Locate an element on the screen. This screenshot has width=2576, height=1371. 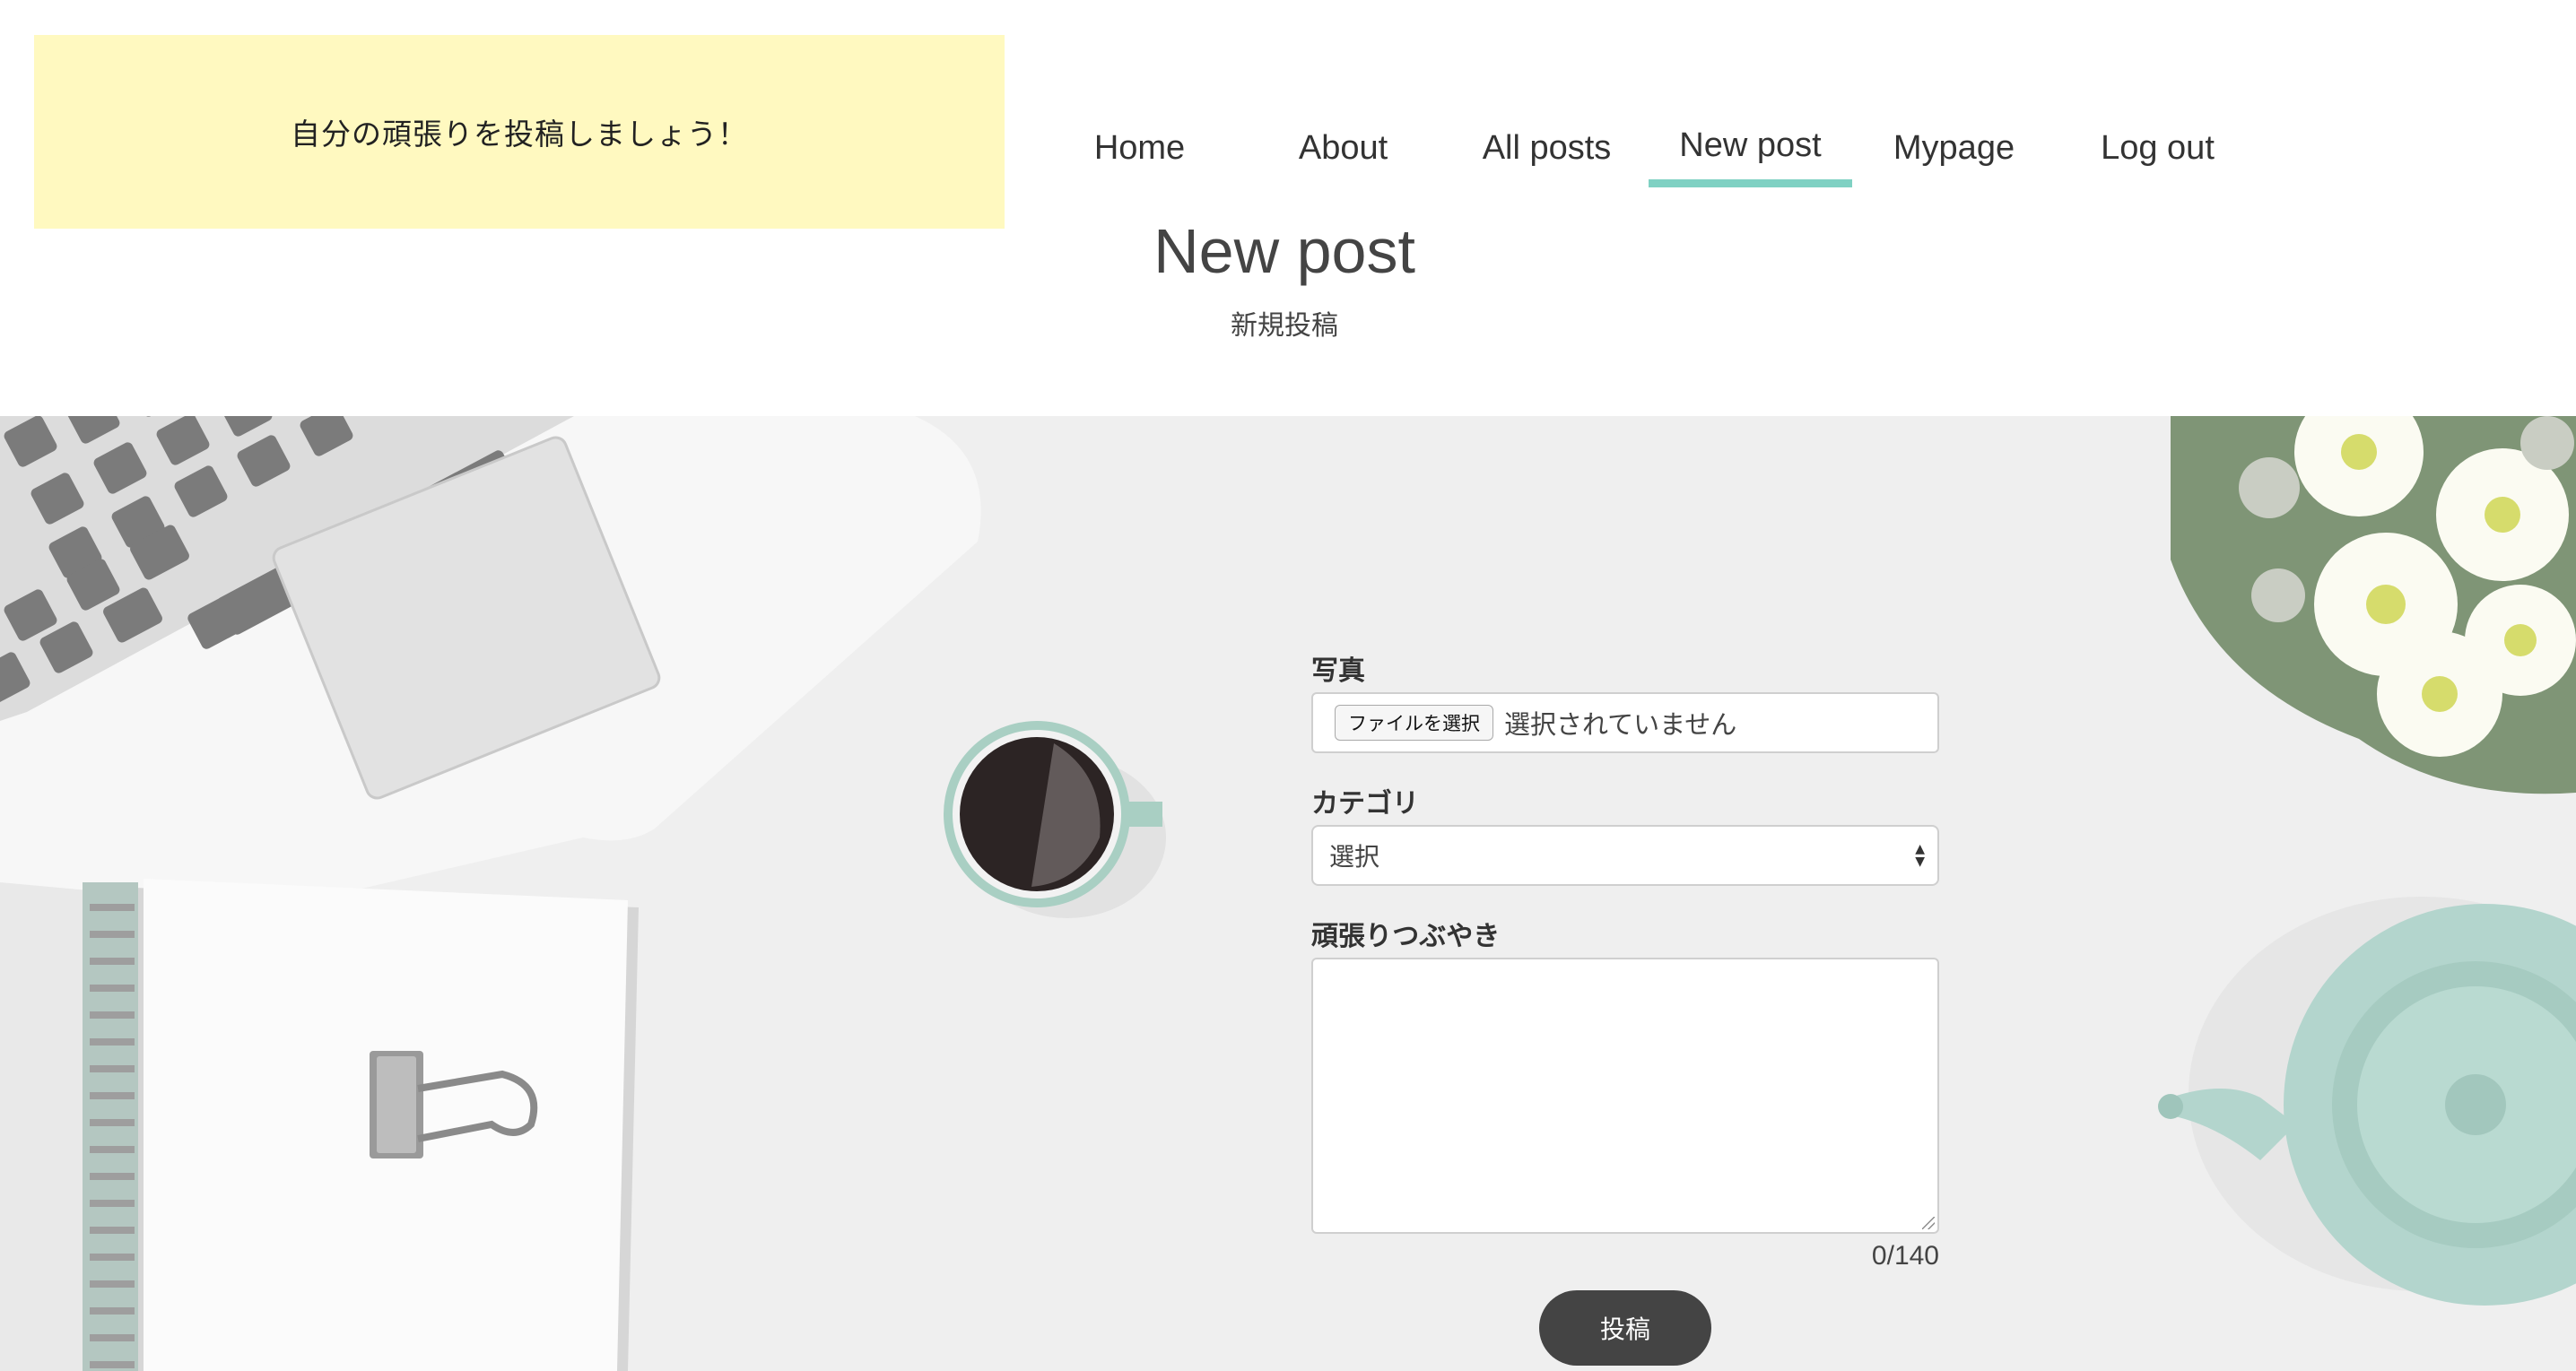
coffee-cup-illustration is located at coordinates (1055, 819).